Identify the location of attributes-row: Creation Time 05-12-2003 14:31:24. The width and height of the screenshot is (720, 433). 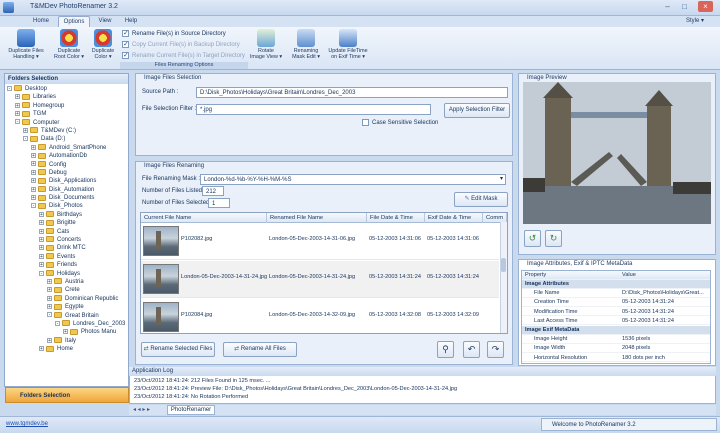
(616, 303).